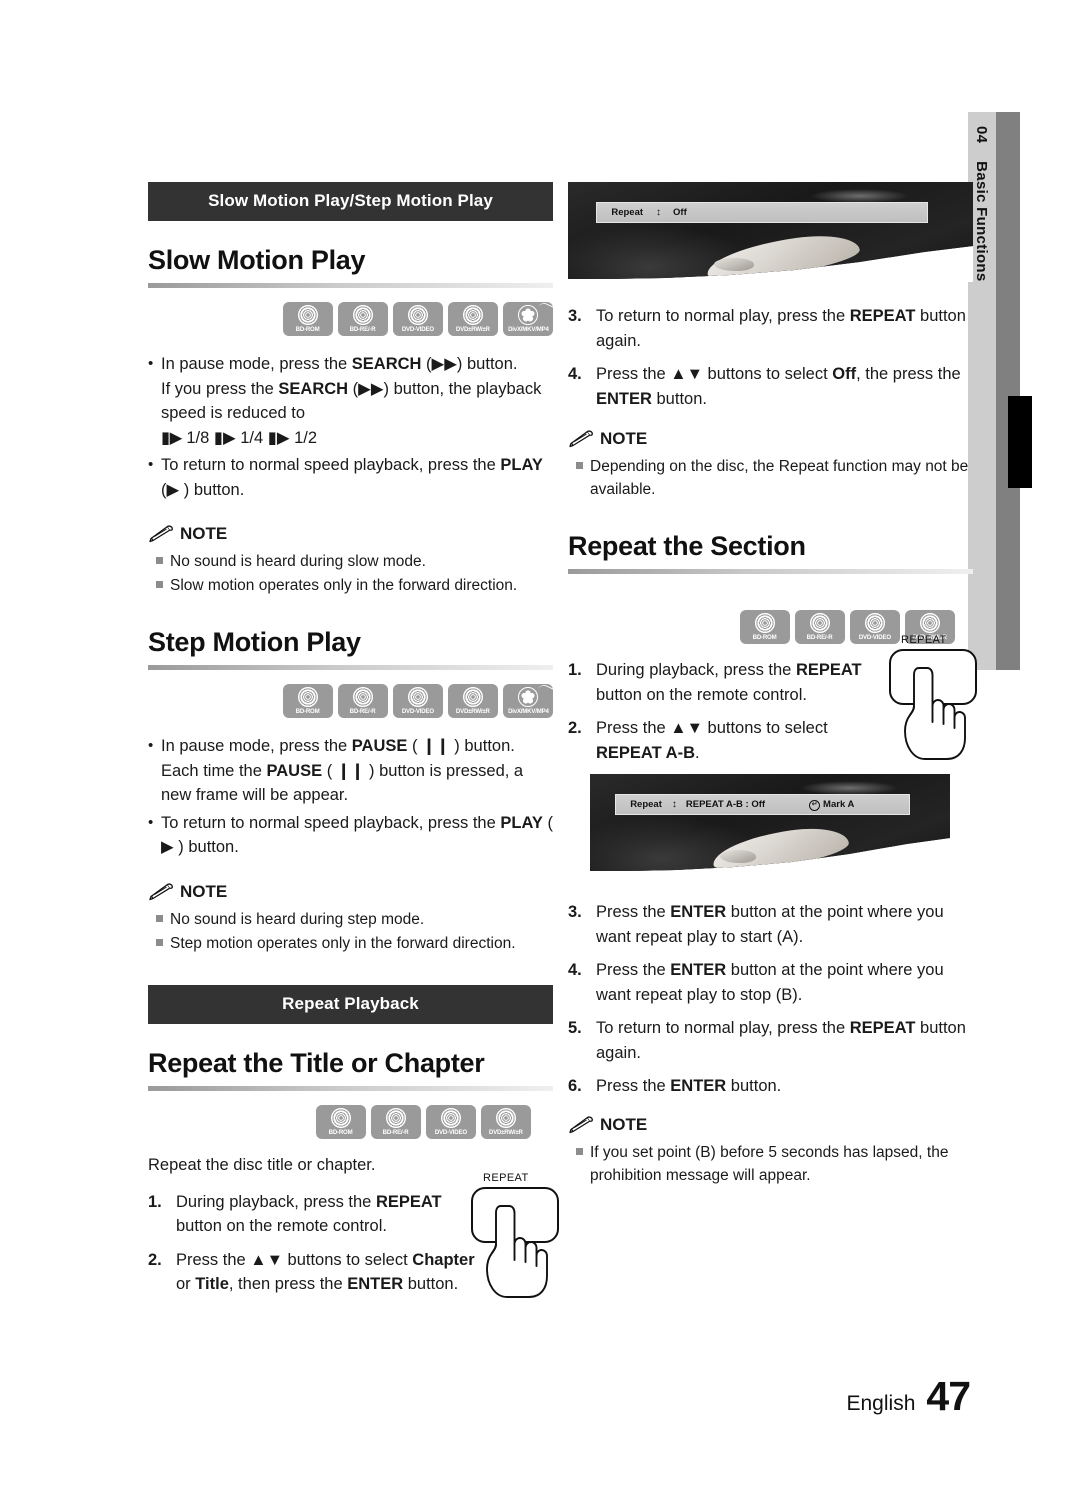 The width and height of the screenshot is (1080, 1486). Describe the element at coordinates (155, 1201) in the screenshot. I see `step-number: 1.` at that location.